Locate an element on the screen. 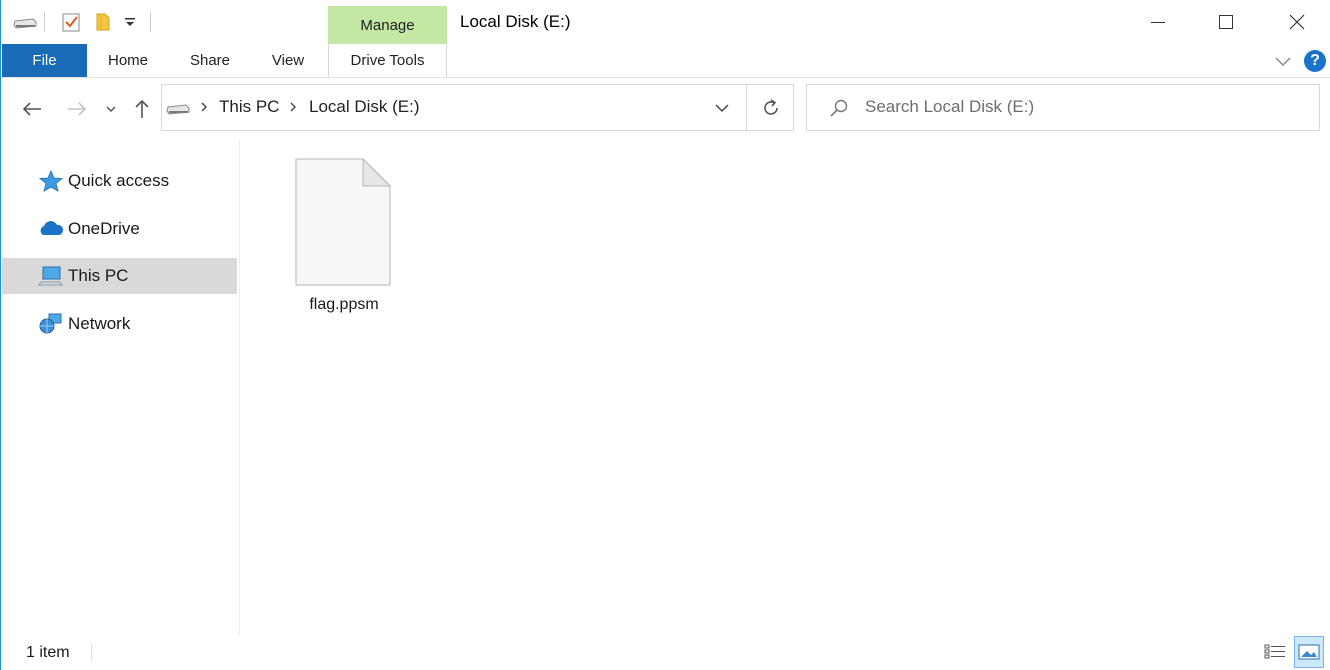 The width and height of the screenshot is (1330, 670). nav-item-label: This PC is located at coordinates (98, 275).